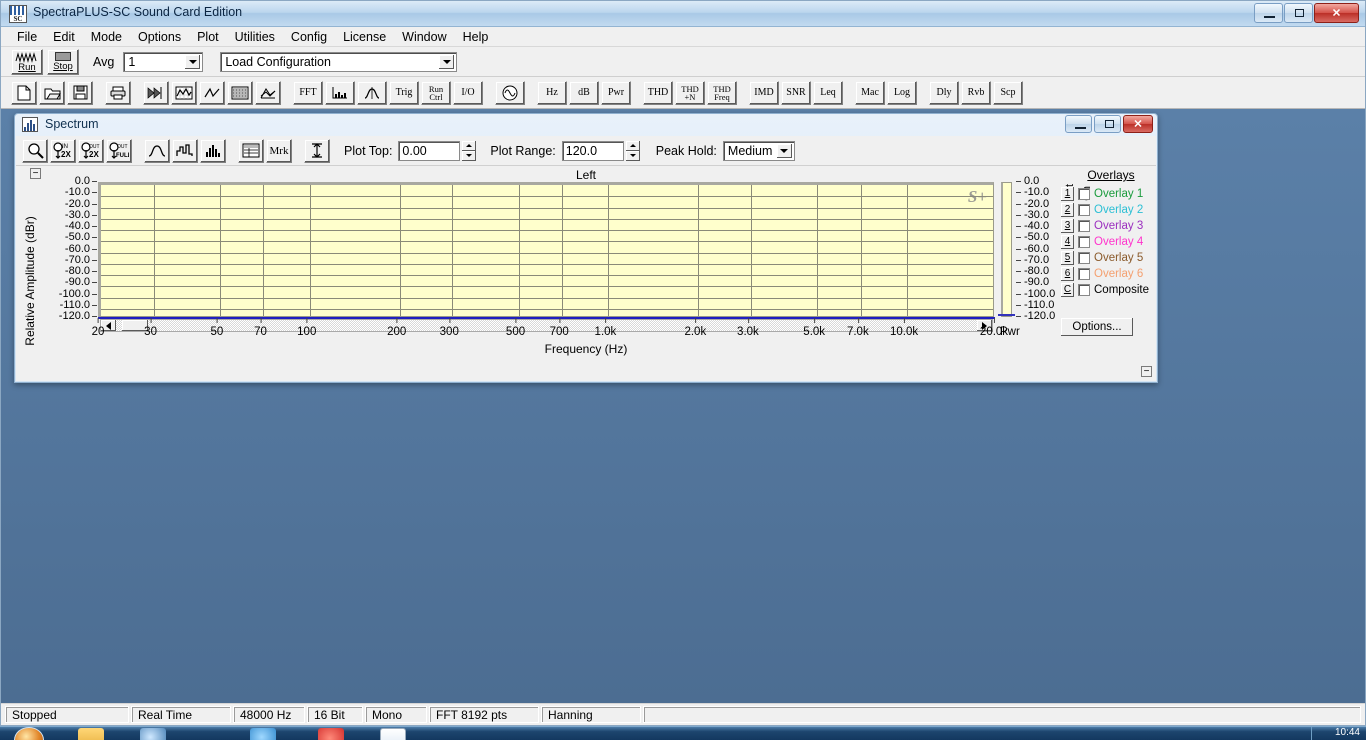 The height and width of the screenshot is (740, 1366). Describe the element at coordinates (153, 734) in the screenshot. I see `taskbar-item-media` at that location.